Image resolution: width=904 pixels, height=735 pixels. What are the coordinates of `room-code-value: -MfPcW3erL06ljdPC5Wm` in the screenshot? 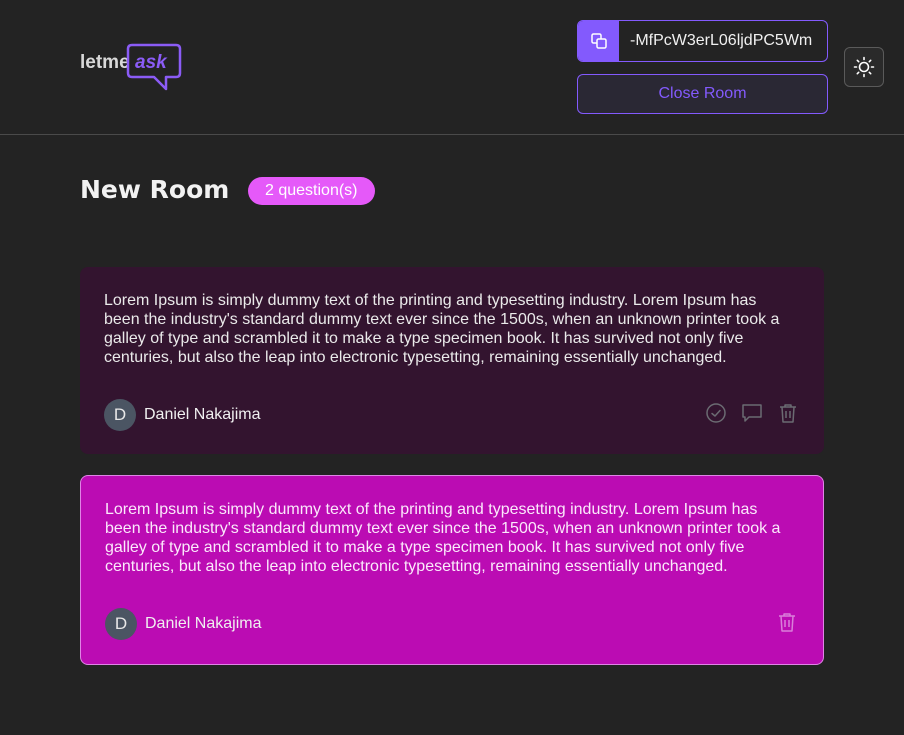 It's located at (721, 40).